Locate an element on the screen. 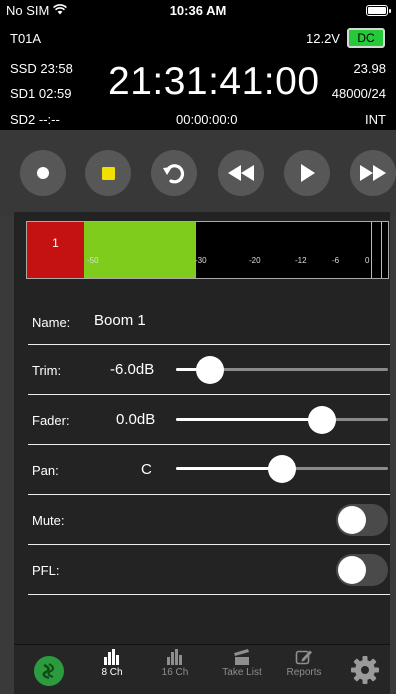  pfl-toggle is located at coordinates (362, 570).